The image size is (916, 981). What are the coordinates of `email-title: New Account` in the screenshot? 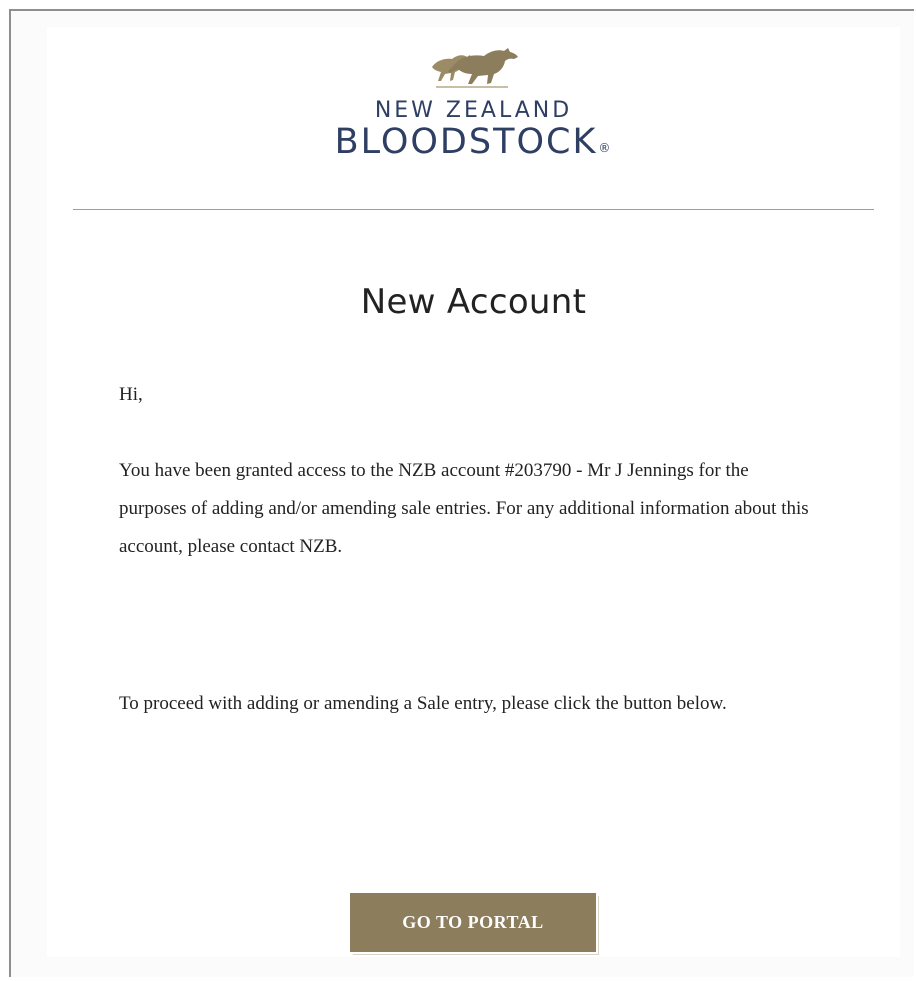 It's located at (473, 302).